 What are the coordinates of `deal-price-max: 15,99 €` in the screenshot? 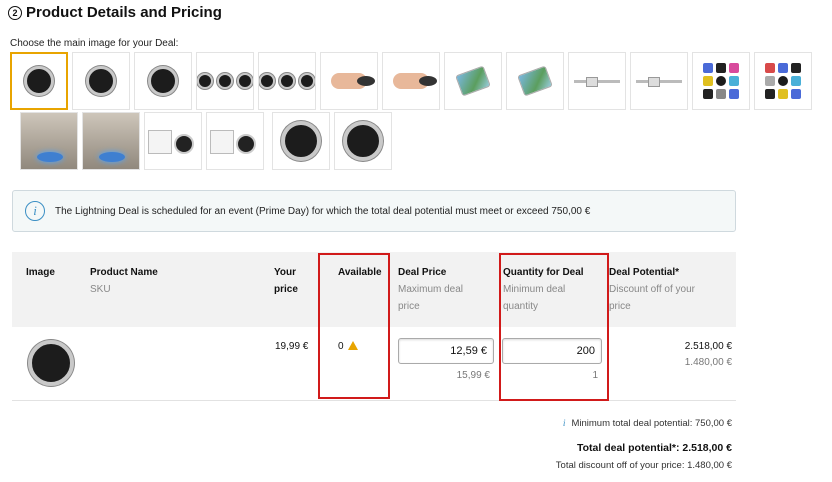 It's located at (473, 375).